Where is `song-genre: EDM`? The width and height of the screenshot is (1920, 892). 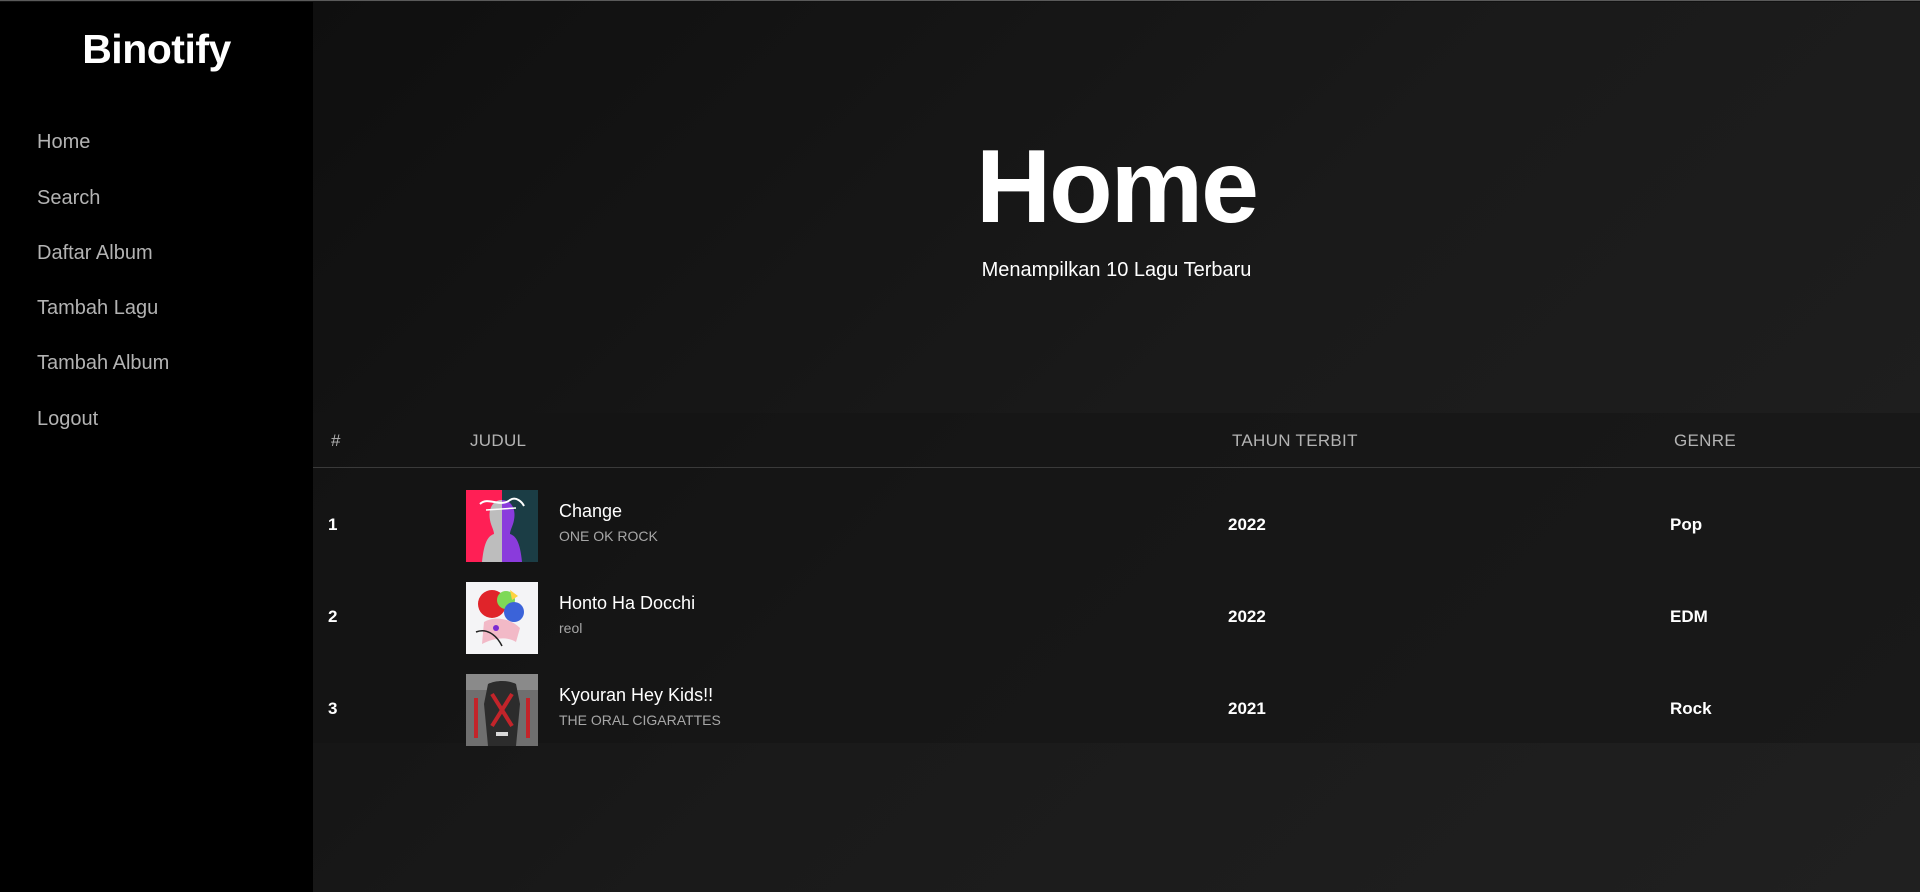 song-genre: EDM is located at coordinates (1689, 616).